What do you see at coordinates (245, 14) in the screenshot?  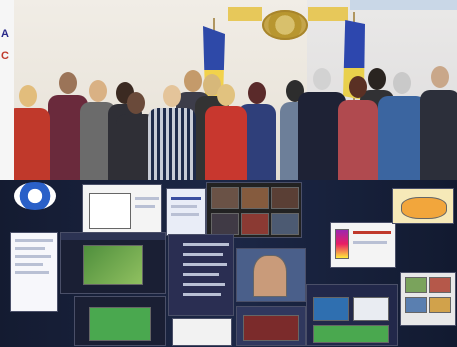 I see `gold-banner-left` at bounding box center [245, 14].